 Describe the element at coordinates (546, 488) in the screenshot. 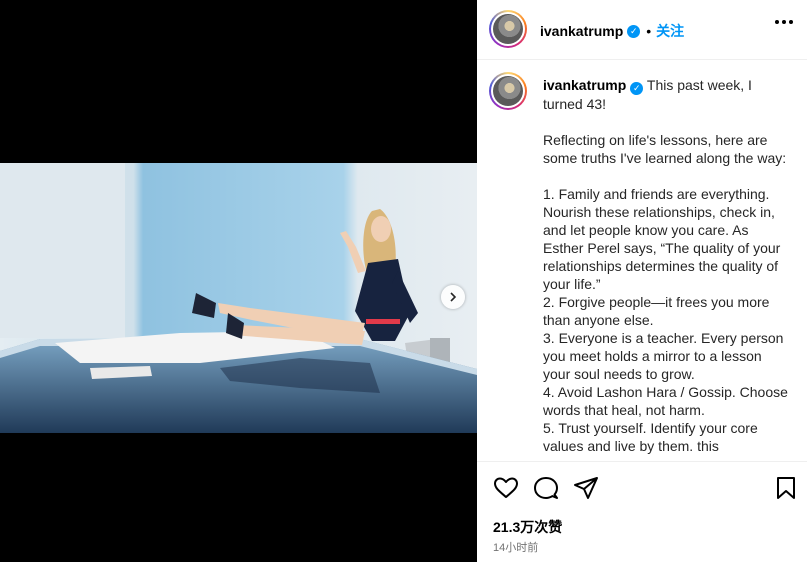

I see `comment-icon` at that location.